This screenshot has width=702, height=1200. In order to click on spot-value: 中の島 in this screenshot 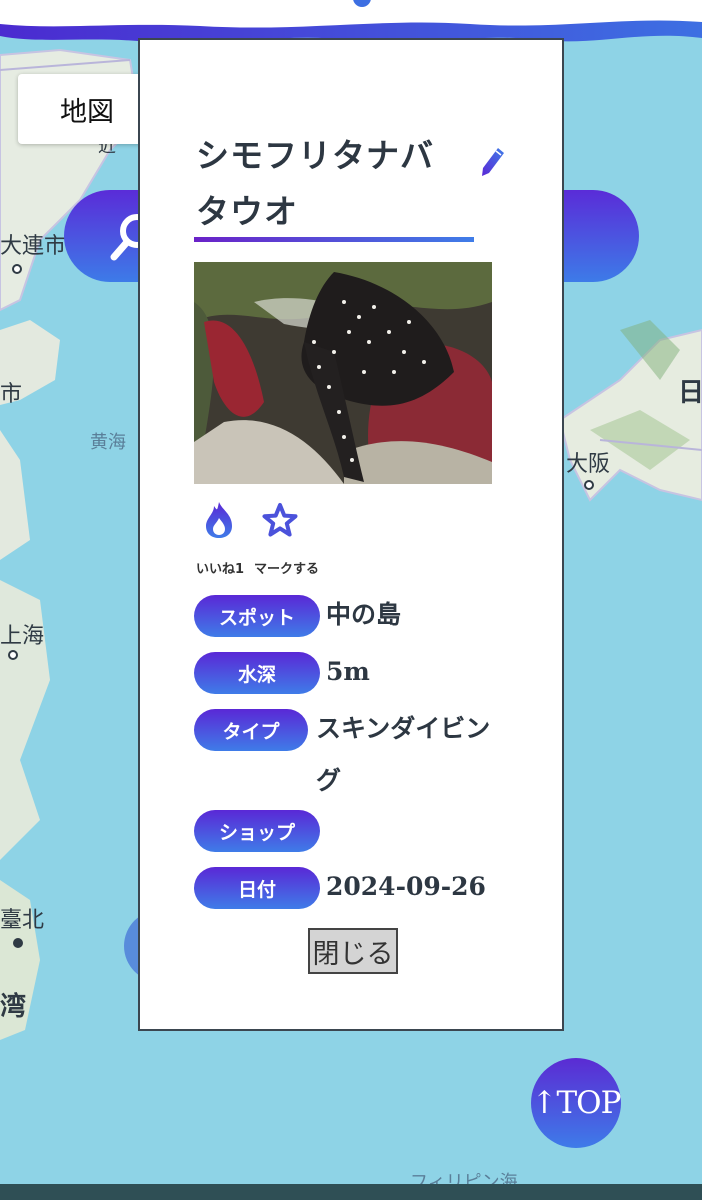, I will do `click(364, 614)`.